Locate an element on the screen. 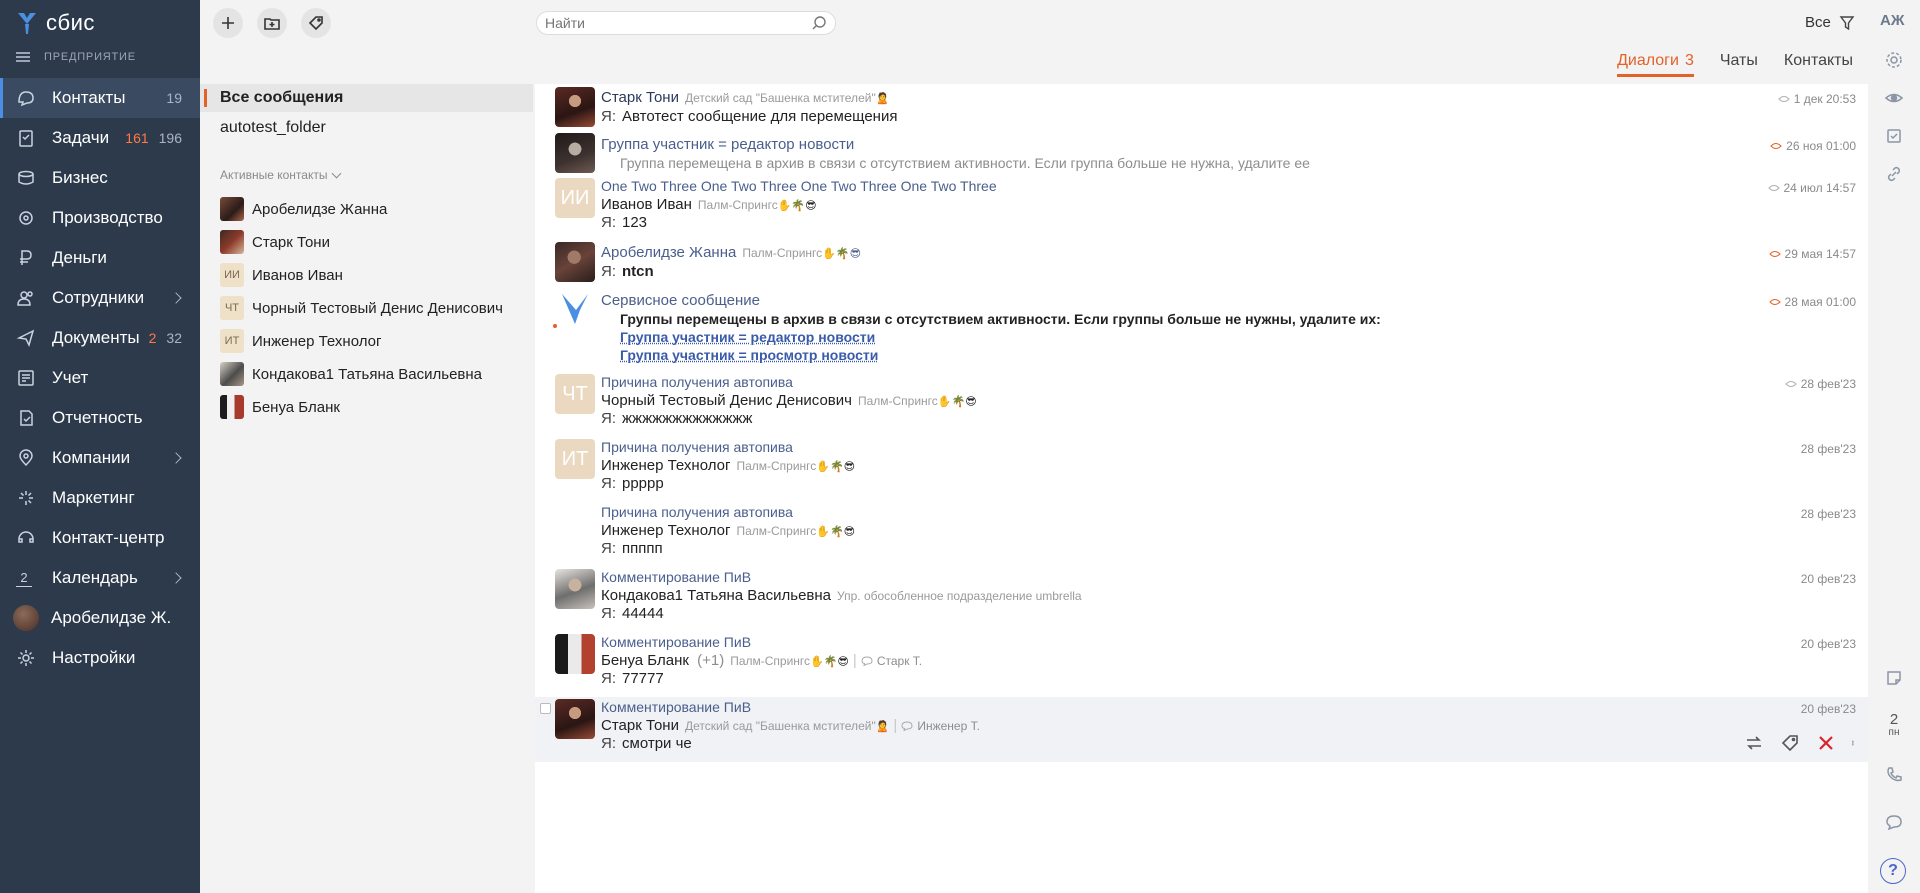 This screenshot has width=1920, height=893. nav-item-marketing: Маркетинг is located at coordinates (100, 498).